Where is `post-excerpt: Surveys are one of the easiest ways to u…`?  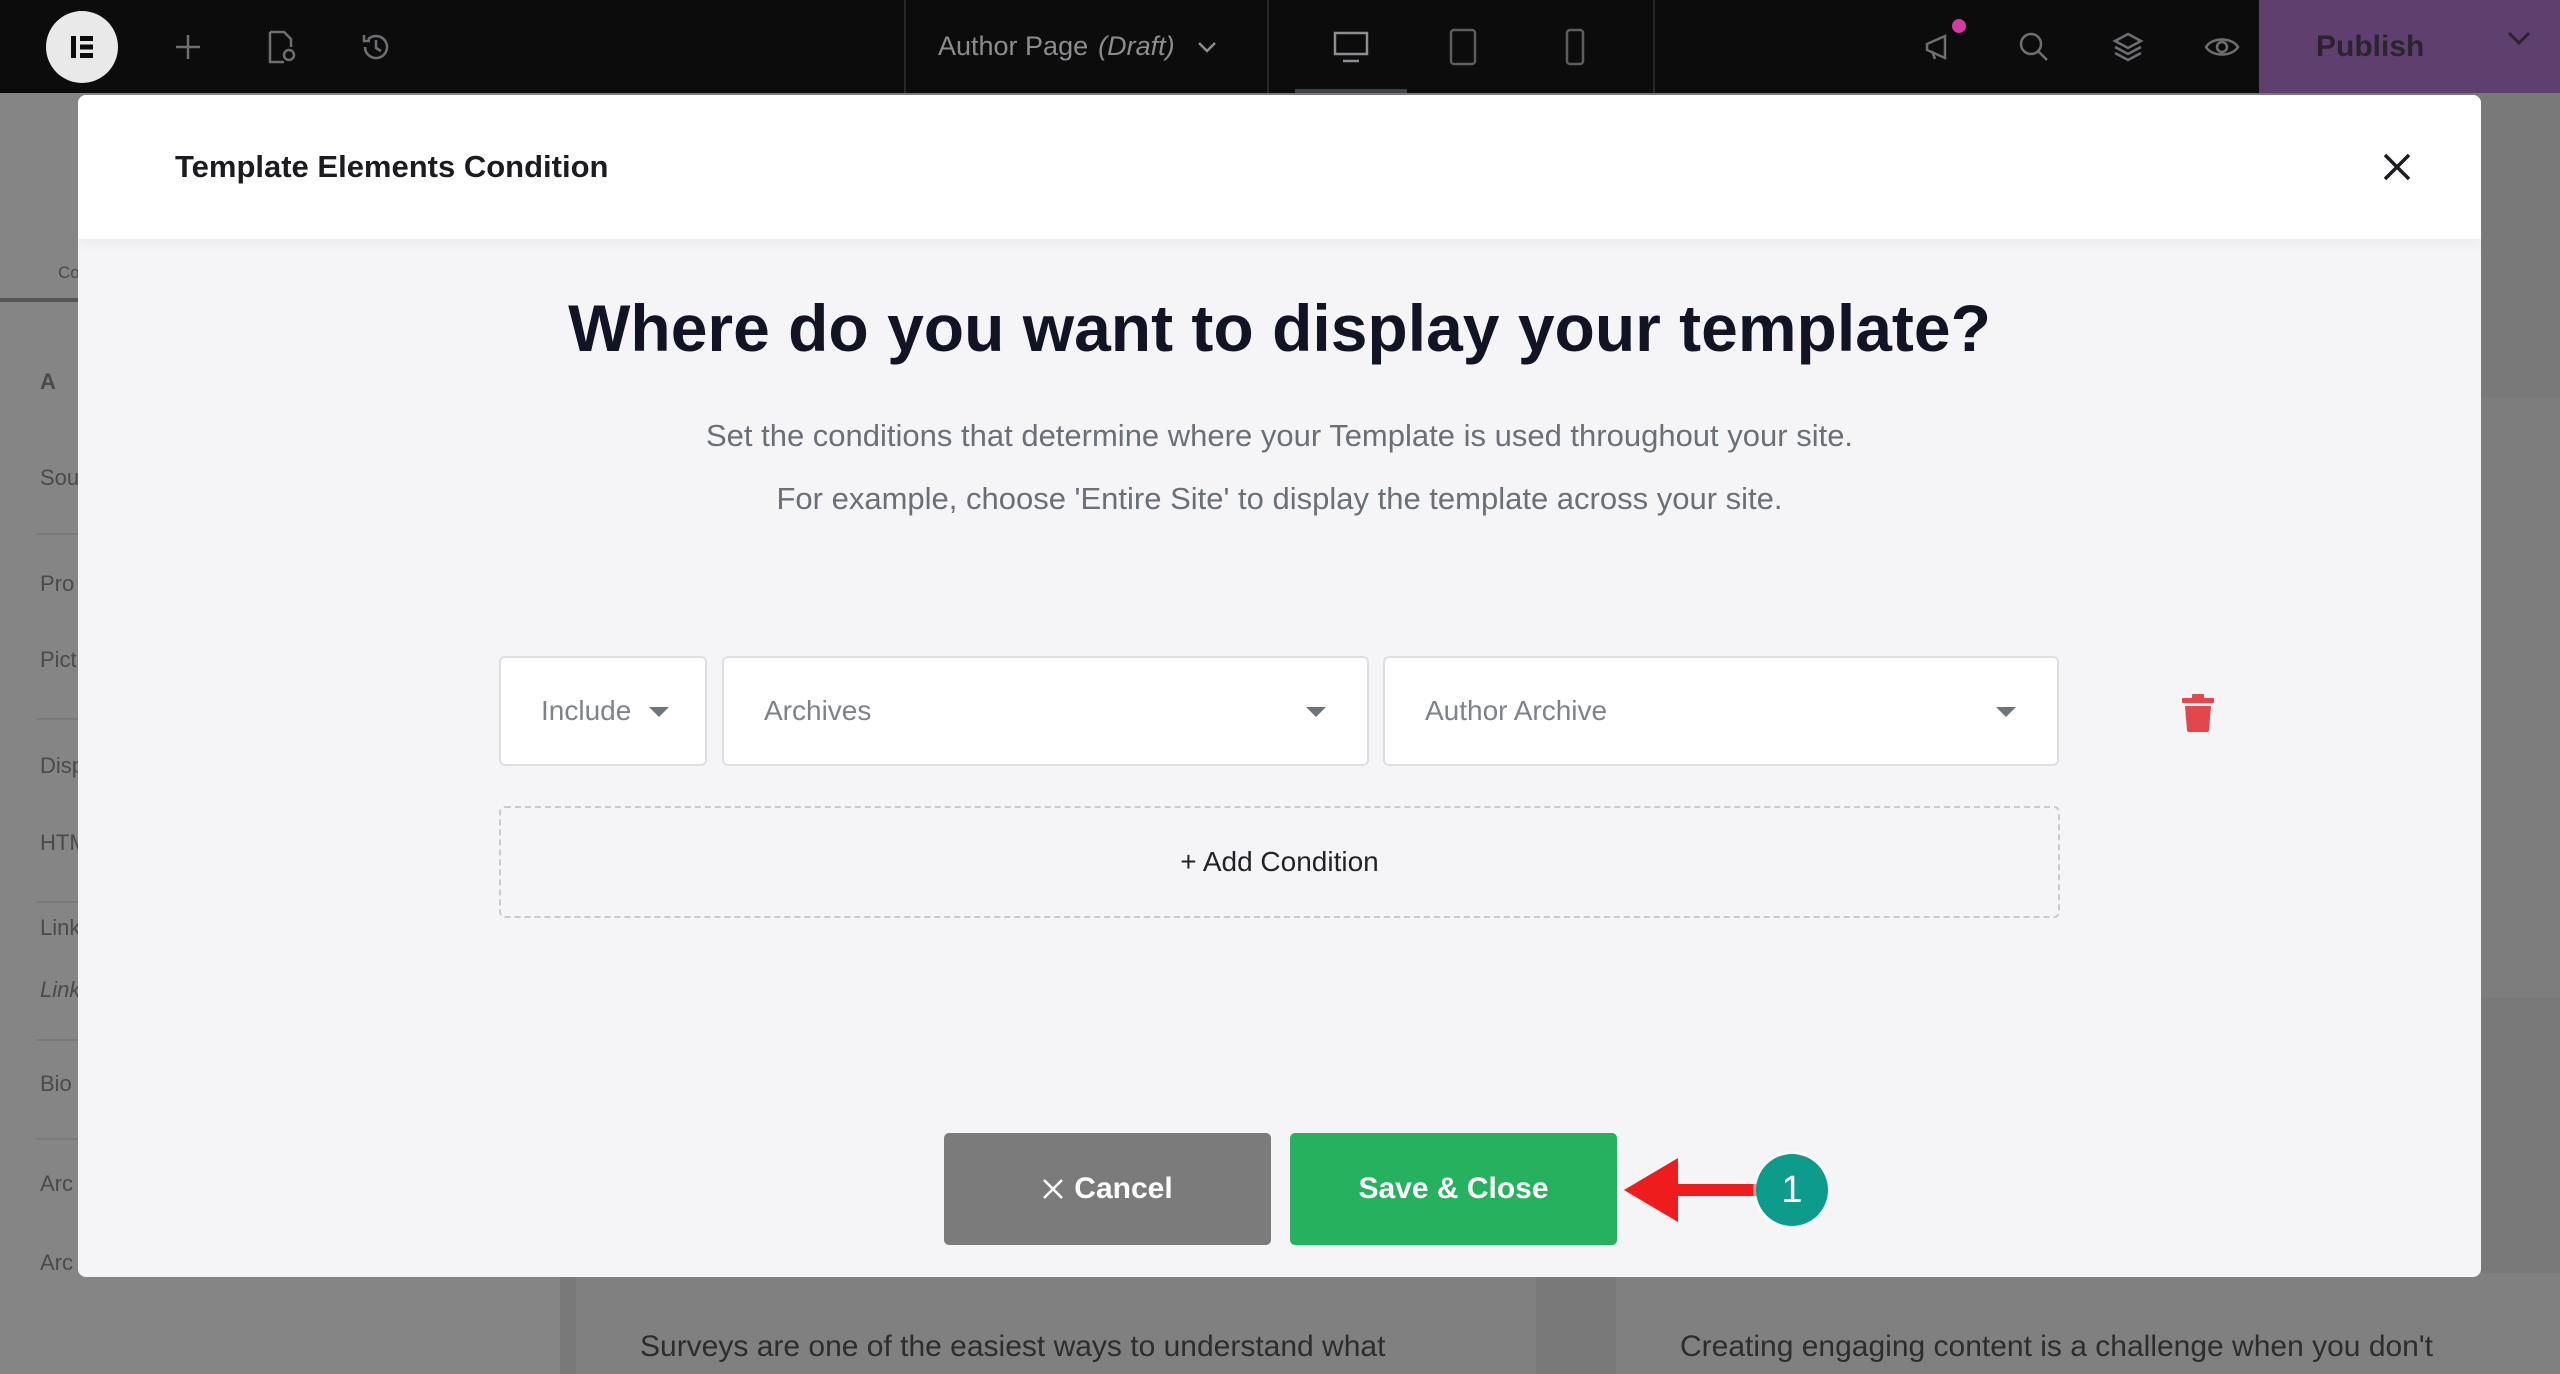 post-excerpt: Surveys are one of the easiest ways to u… is located at coordinates (1013, 1346).